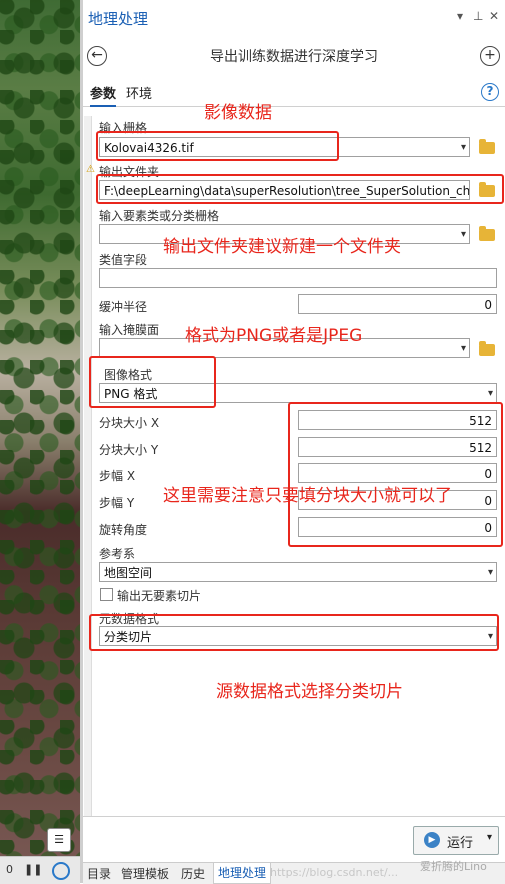 The width and height of the screenshot is (505, 884). Describe the element at coordinates (294, 632) in the screenshot. I see `highlight-box-metadata` at that location.